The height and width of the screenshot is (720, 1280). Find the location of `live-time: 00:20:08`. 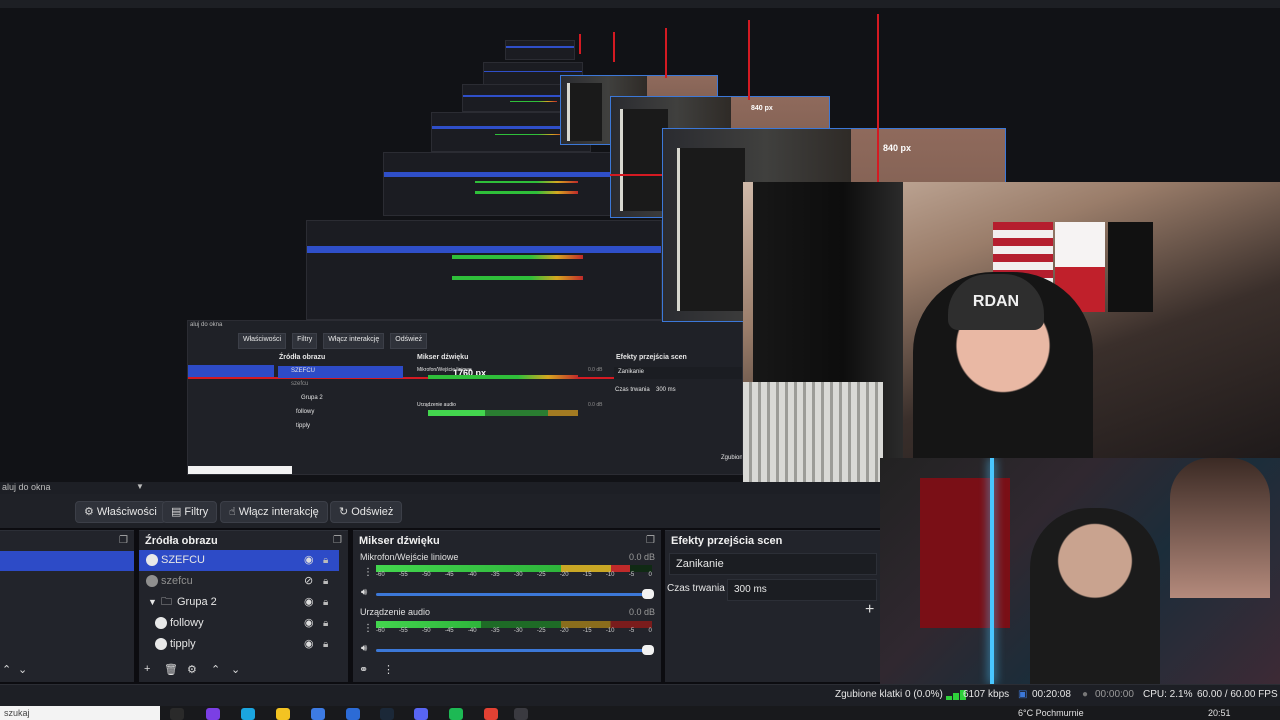

live-time: 00:20:08 is located at coordinates (1051, 694).